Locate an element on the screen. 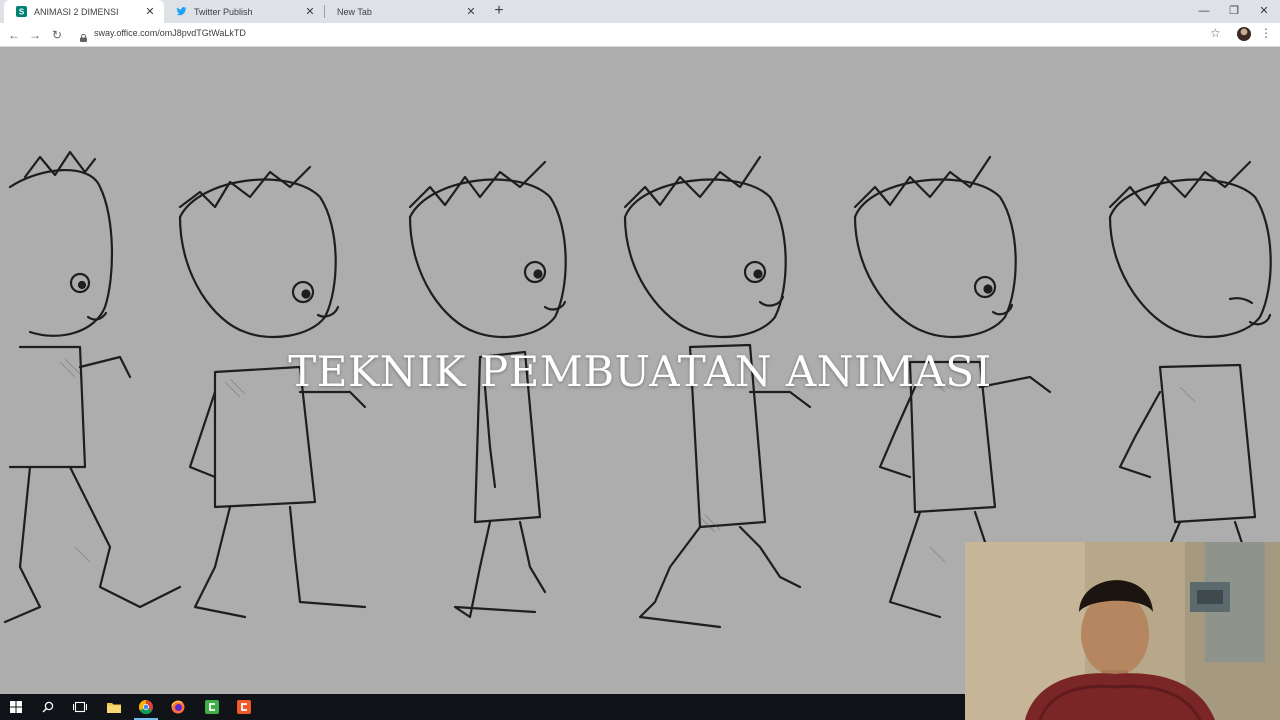 This screenshot has width=1280, height=720. forward-button: → is located at coordinates (35, 35).